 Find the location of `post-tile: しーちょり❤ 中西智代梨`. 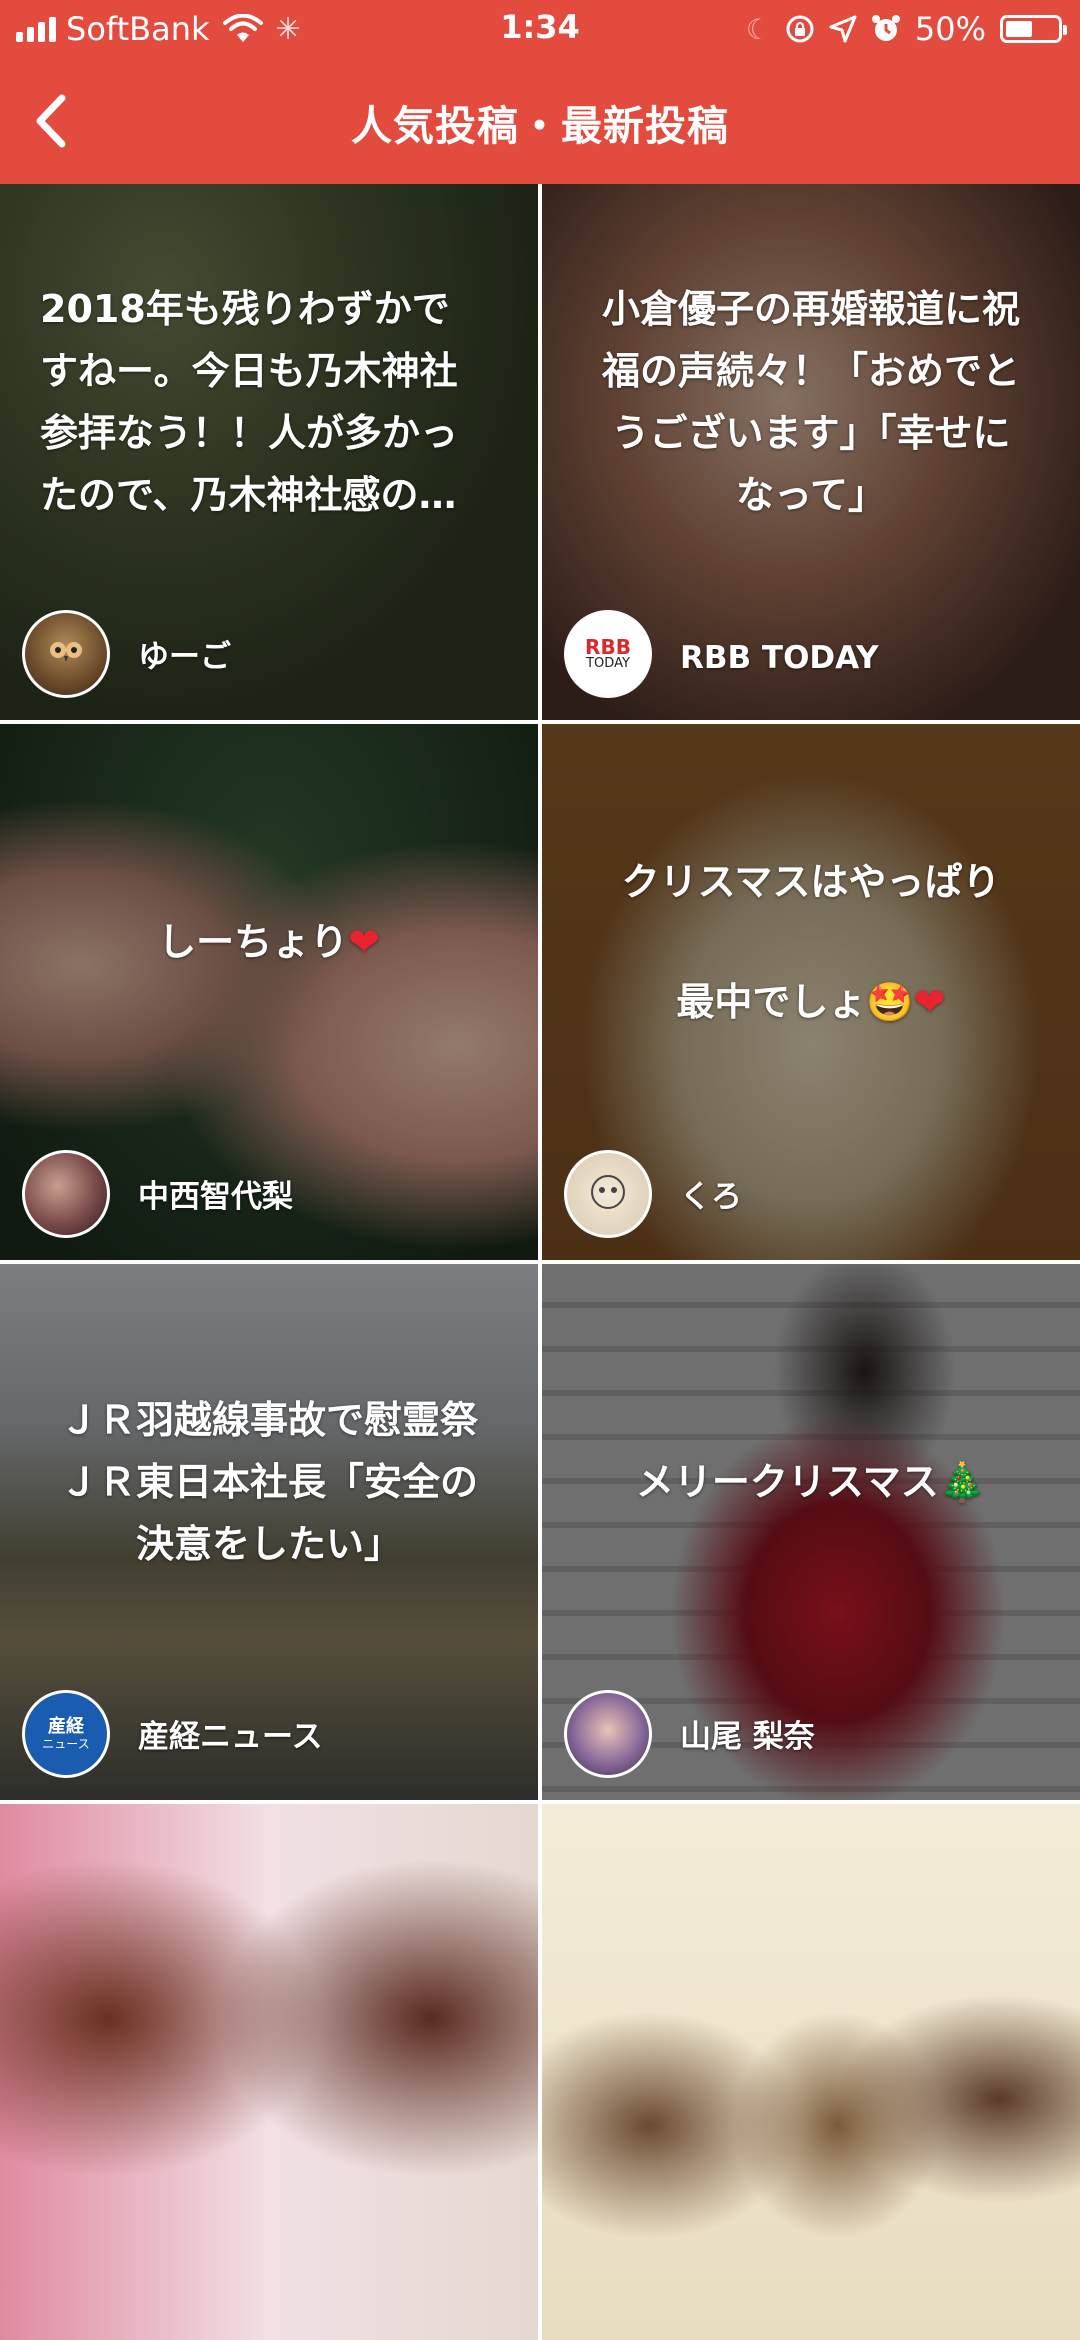

post-tile: しーちょり❤ 中西智代梨 is located at coordinates (269, 992).